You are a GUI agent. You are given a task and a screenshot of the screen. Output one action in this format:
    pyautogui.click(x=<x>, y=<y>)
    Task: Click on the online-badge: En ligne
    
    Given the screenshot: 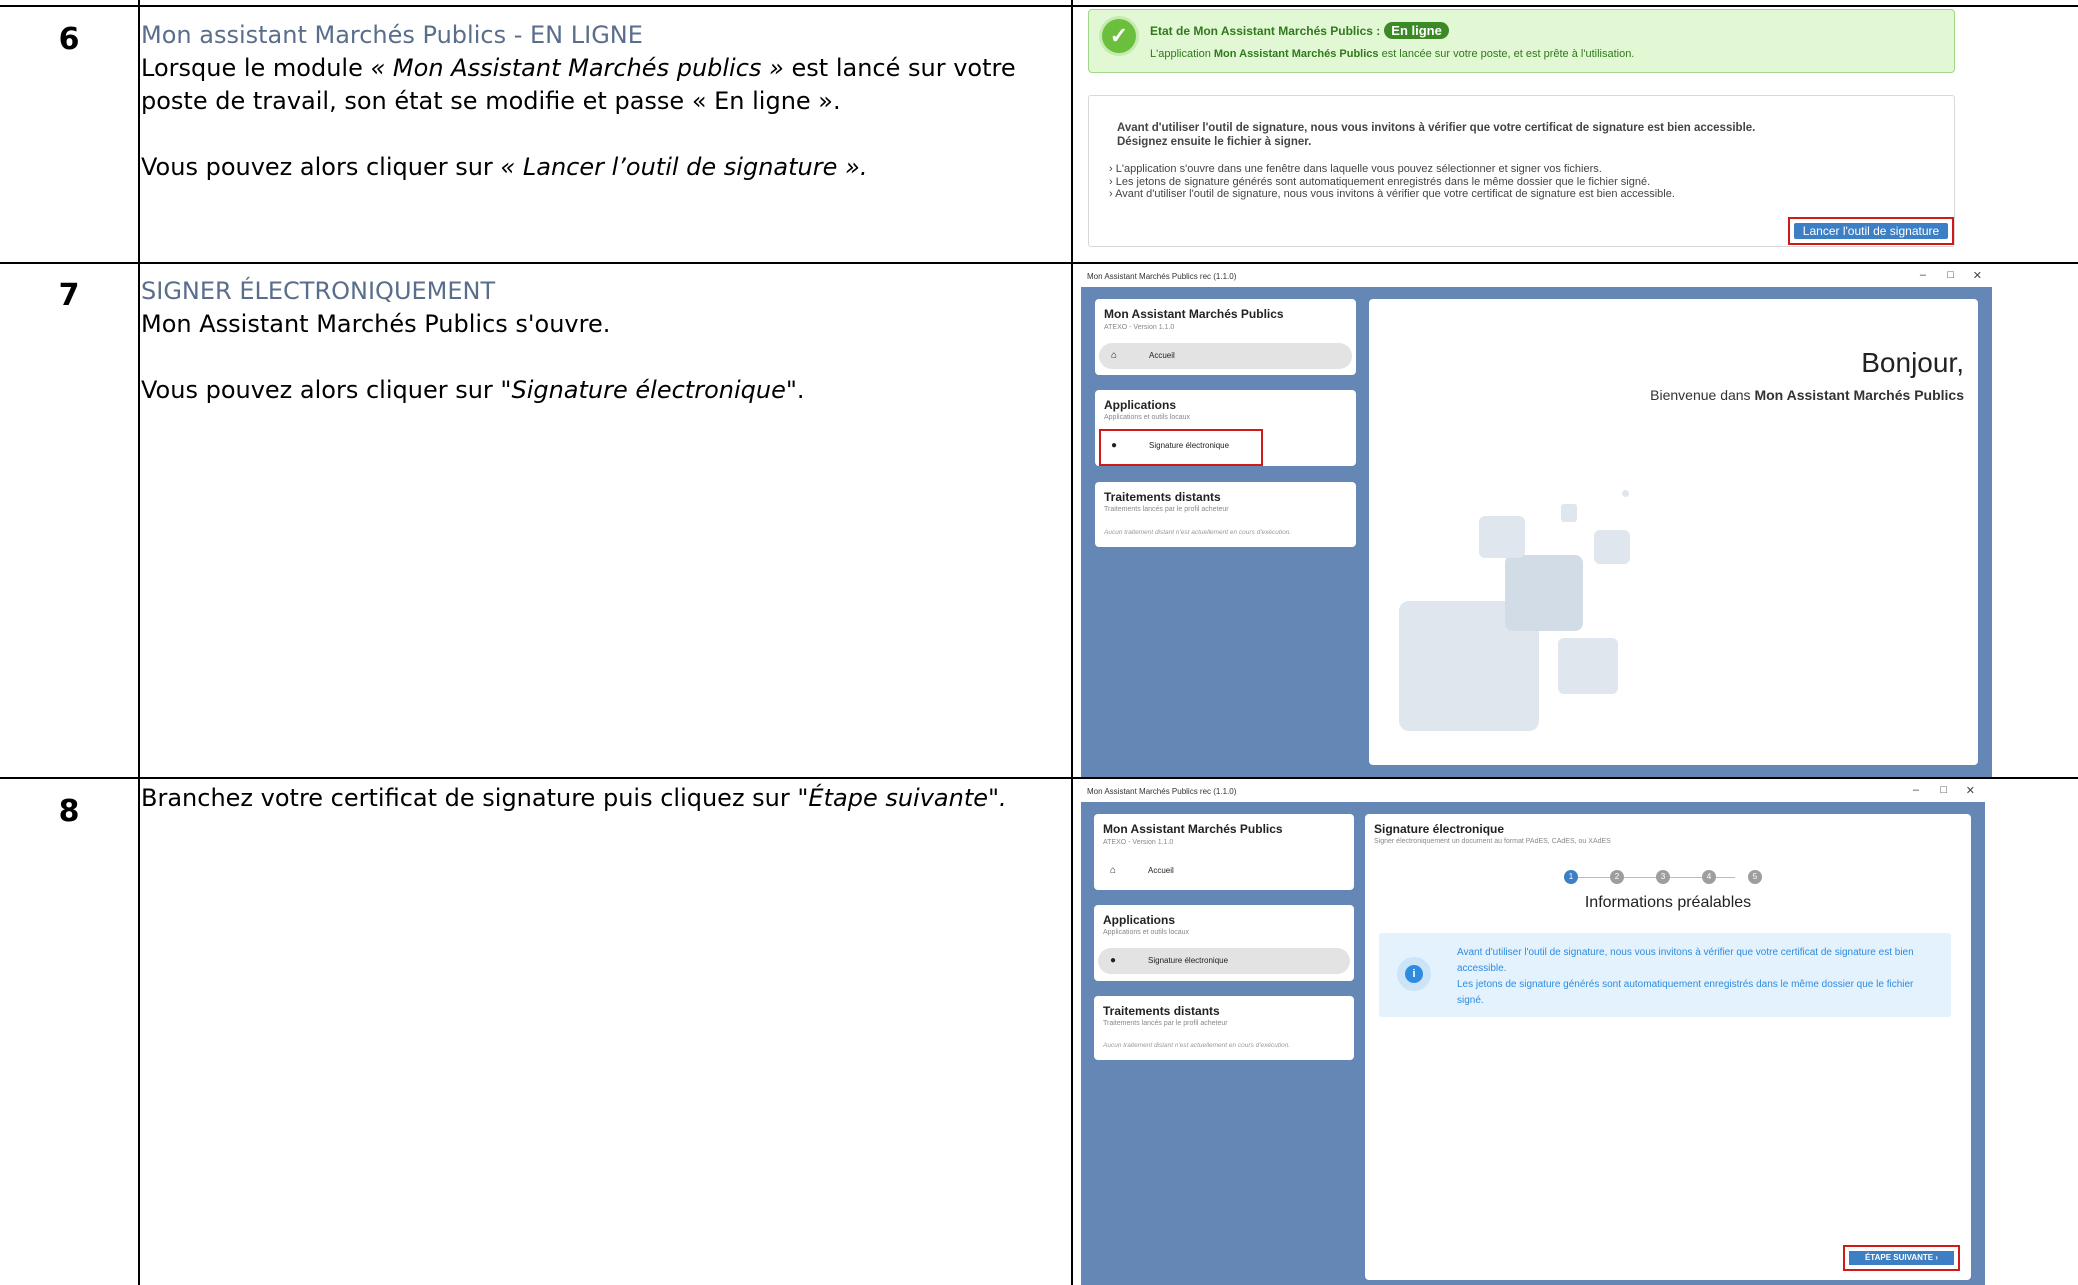 What is the action you would take?
    pyautogui.click(x=1416, y=30)
    